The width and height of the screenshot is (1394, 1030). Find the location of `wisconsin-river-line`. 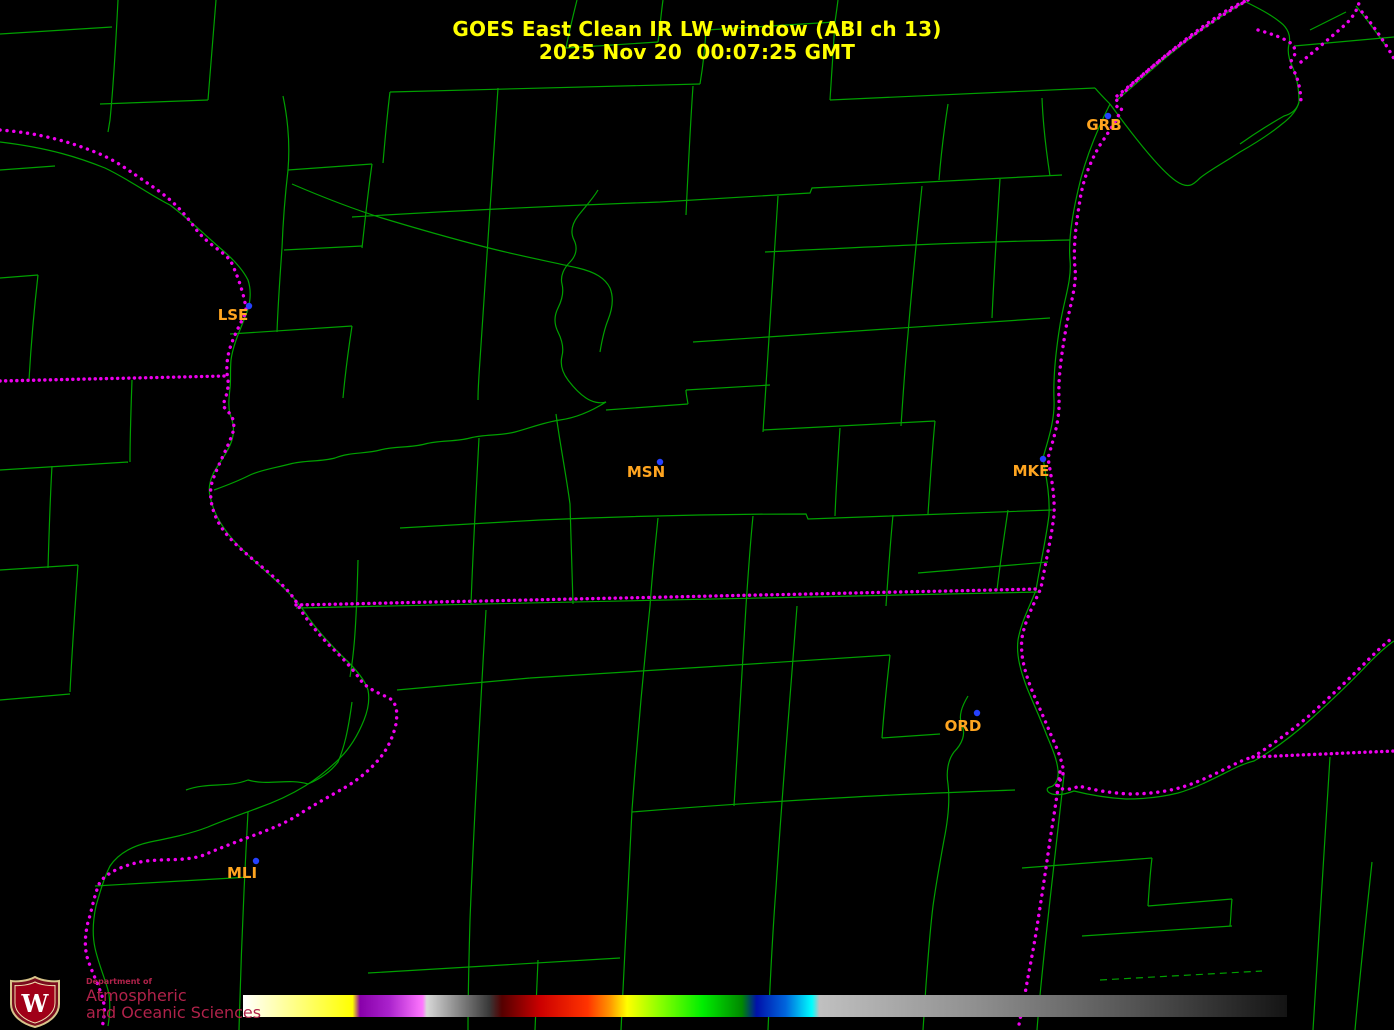

wisconsin-river-line is located at coordinates (580, 296).